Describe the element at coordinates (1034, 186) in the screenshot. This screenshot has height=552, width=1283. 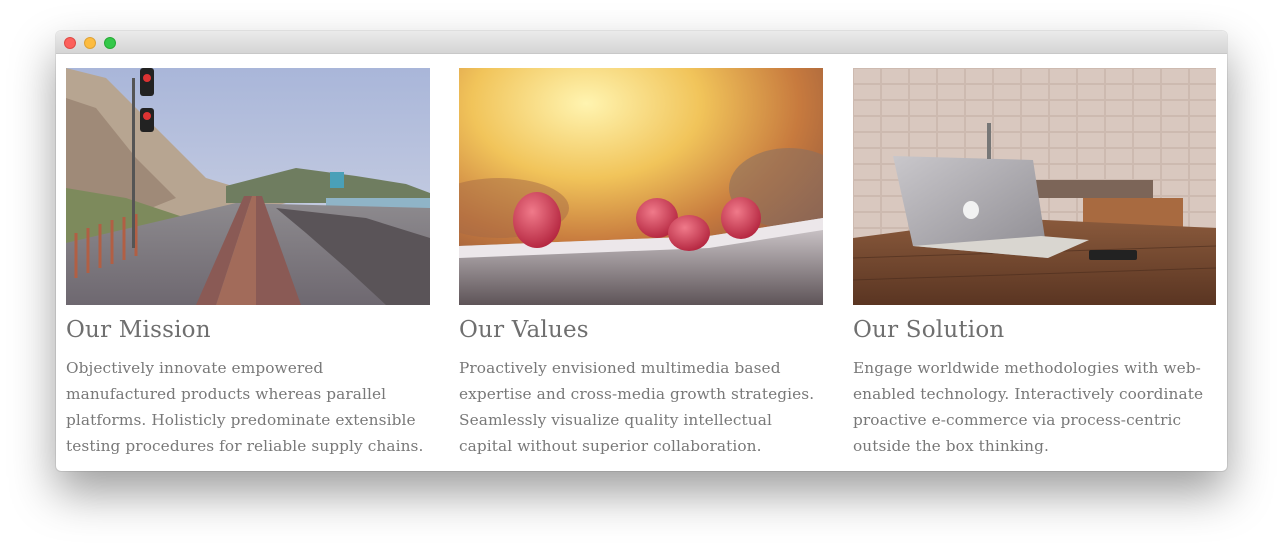
I see `laptop-on-wooden-table-photo` at that location.